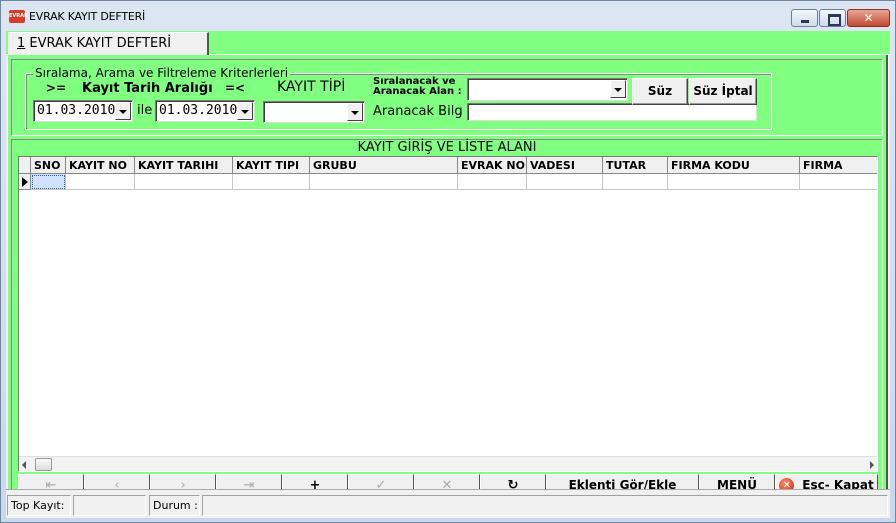 The image size is (896, 523). Describe the element at coordinates (311, 87) in the screenshot. I see `record-type-label: KAYIT TİPİ` at that location.